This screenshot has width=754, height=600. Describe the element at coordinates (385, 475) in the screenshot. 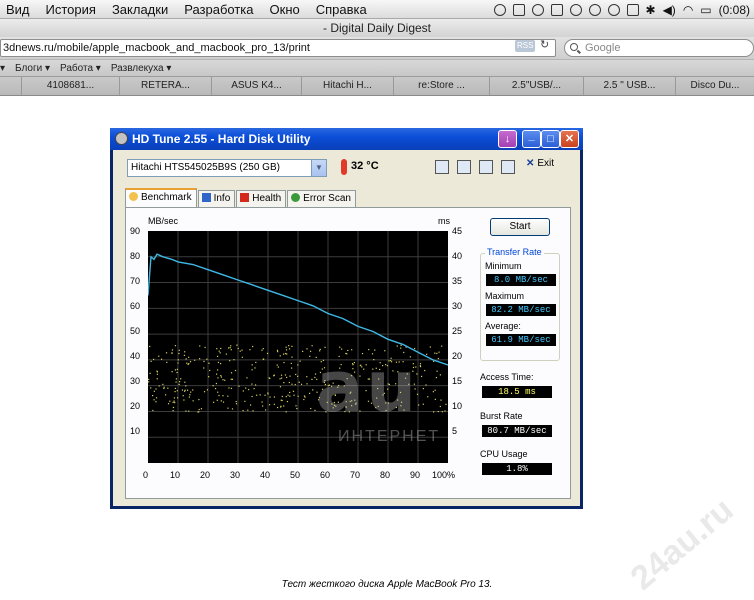

I see `x-tick: 80` at that location.